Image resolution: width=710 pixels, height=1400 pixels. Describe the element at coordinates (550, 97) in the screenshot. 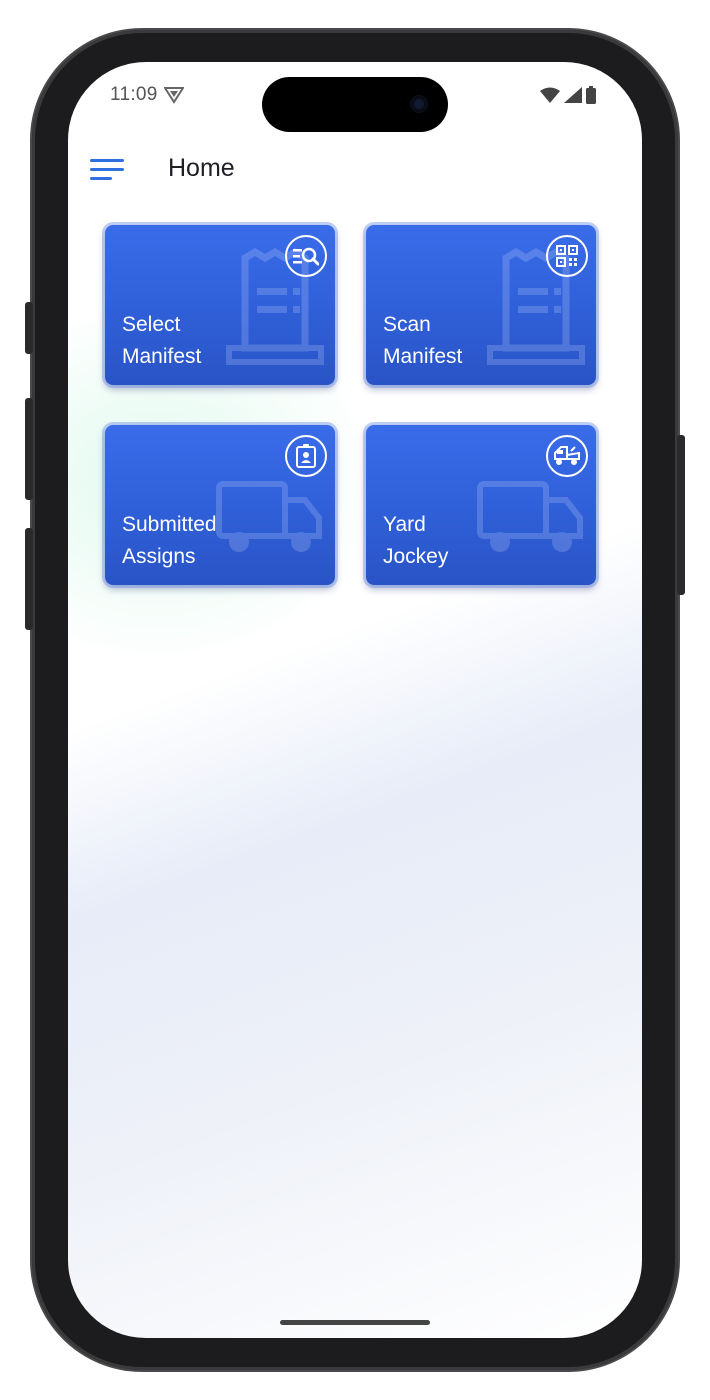

I see `wifi-icon` at that location.